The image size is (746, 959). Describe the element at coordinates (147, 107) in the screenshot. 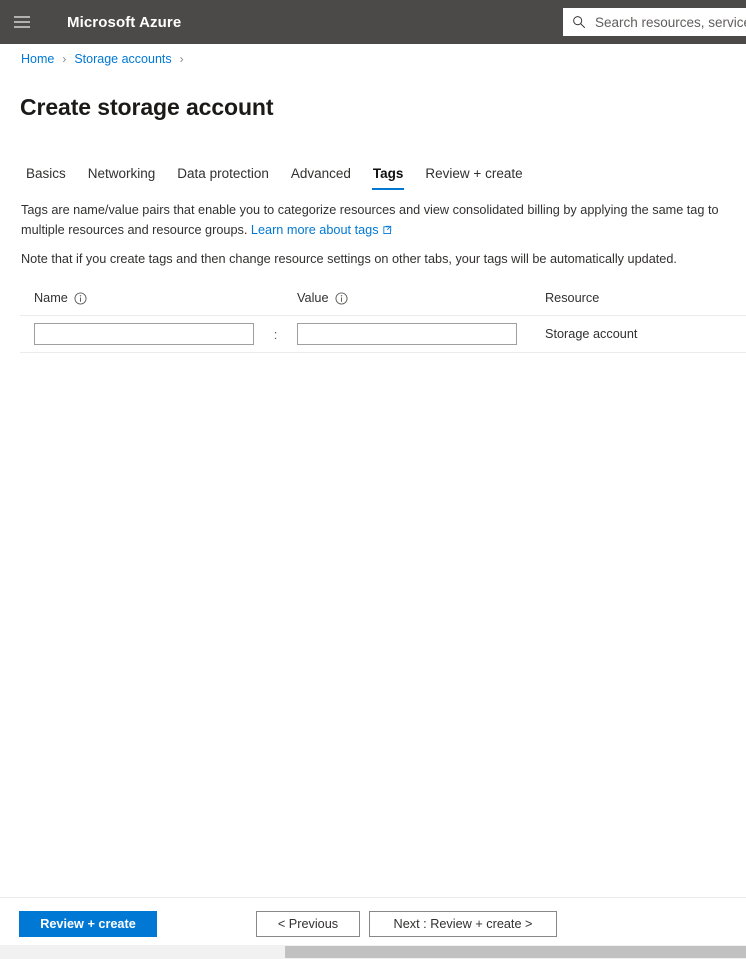

I see `page-title: Create storage account` at that location.